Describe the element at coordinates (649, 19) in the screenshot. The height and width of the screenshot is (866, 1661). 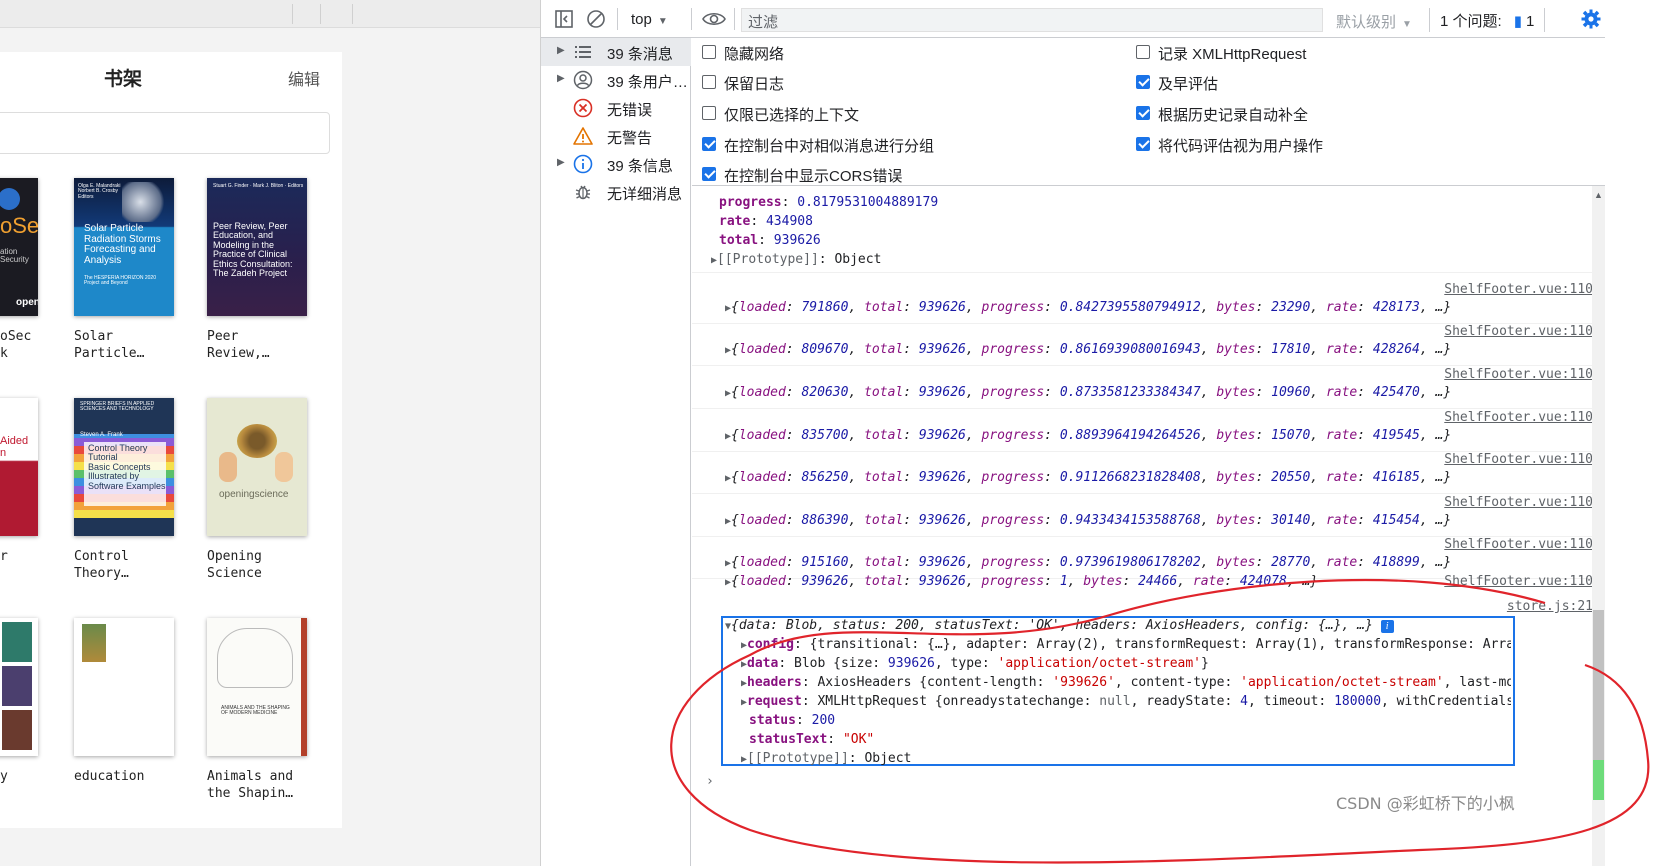
I see `context-selector: top ▼` at that location.